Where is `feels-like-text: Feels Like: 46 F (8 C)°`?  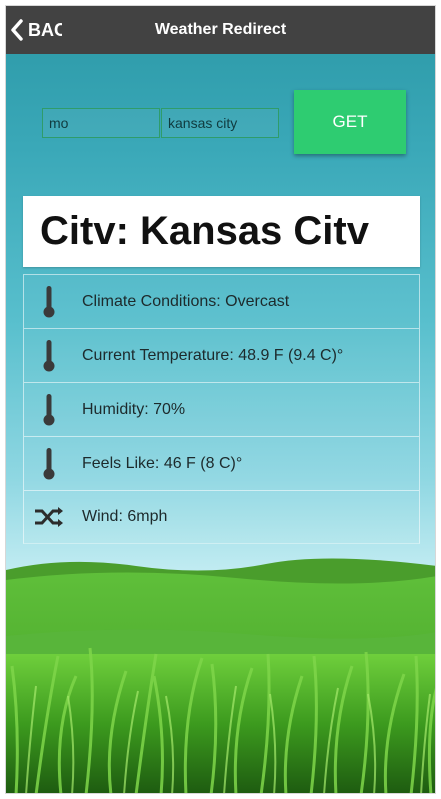 feels-like-text: Feels Like: 46 F (8 C)° is located at coordinates (162, 463).